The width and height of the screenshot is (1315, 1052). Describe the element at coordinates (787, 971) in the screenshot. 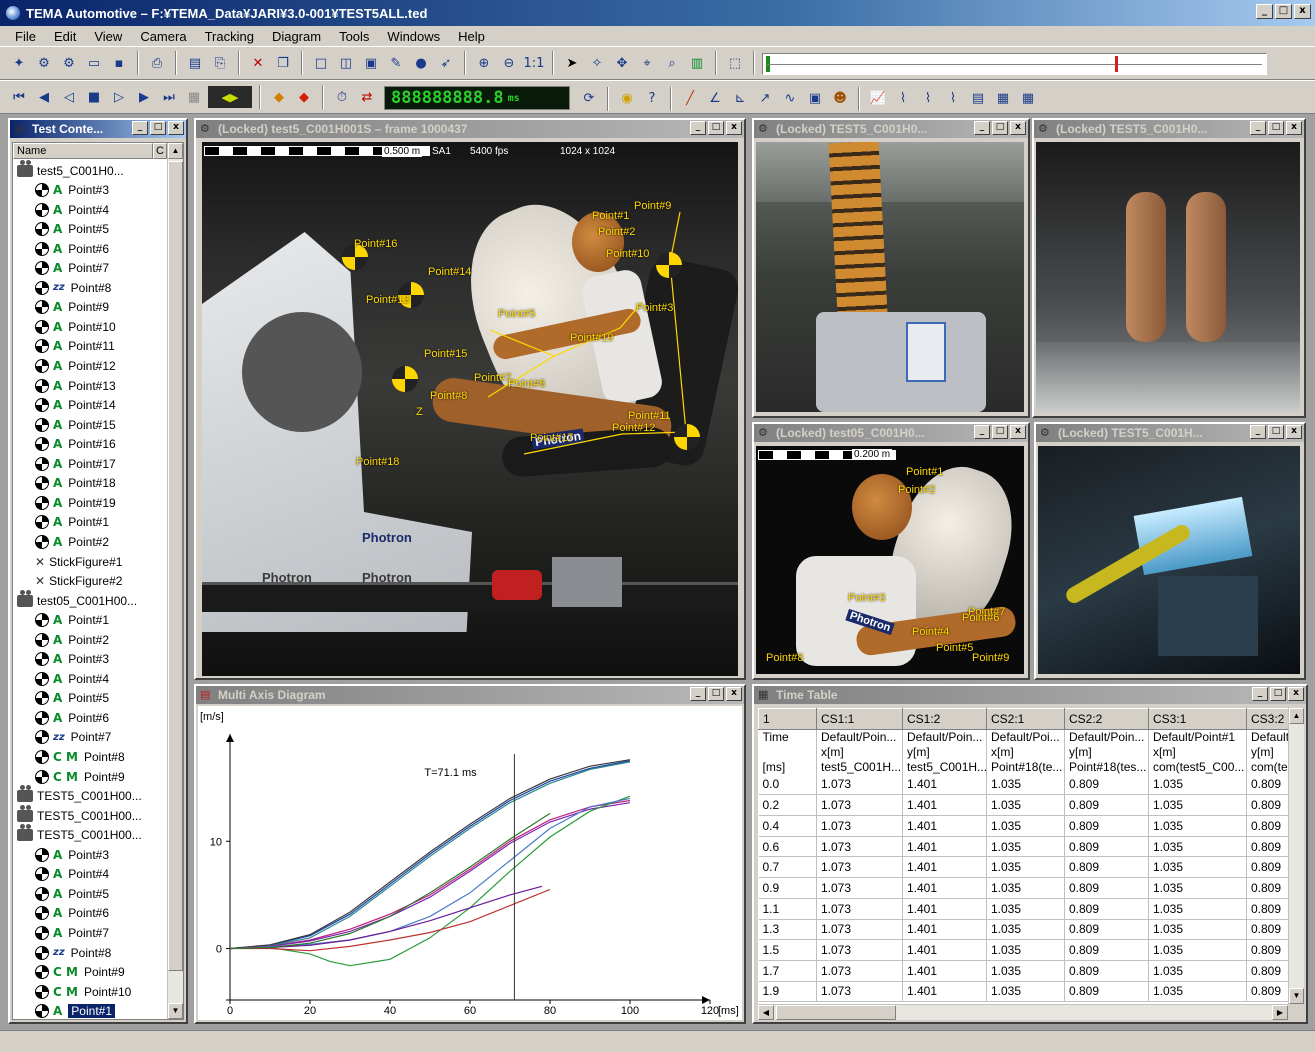

I see `time-cell: 1.7` at that location.